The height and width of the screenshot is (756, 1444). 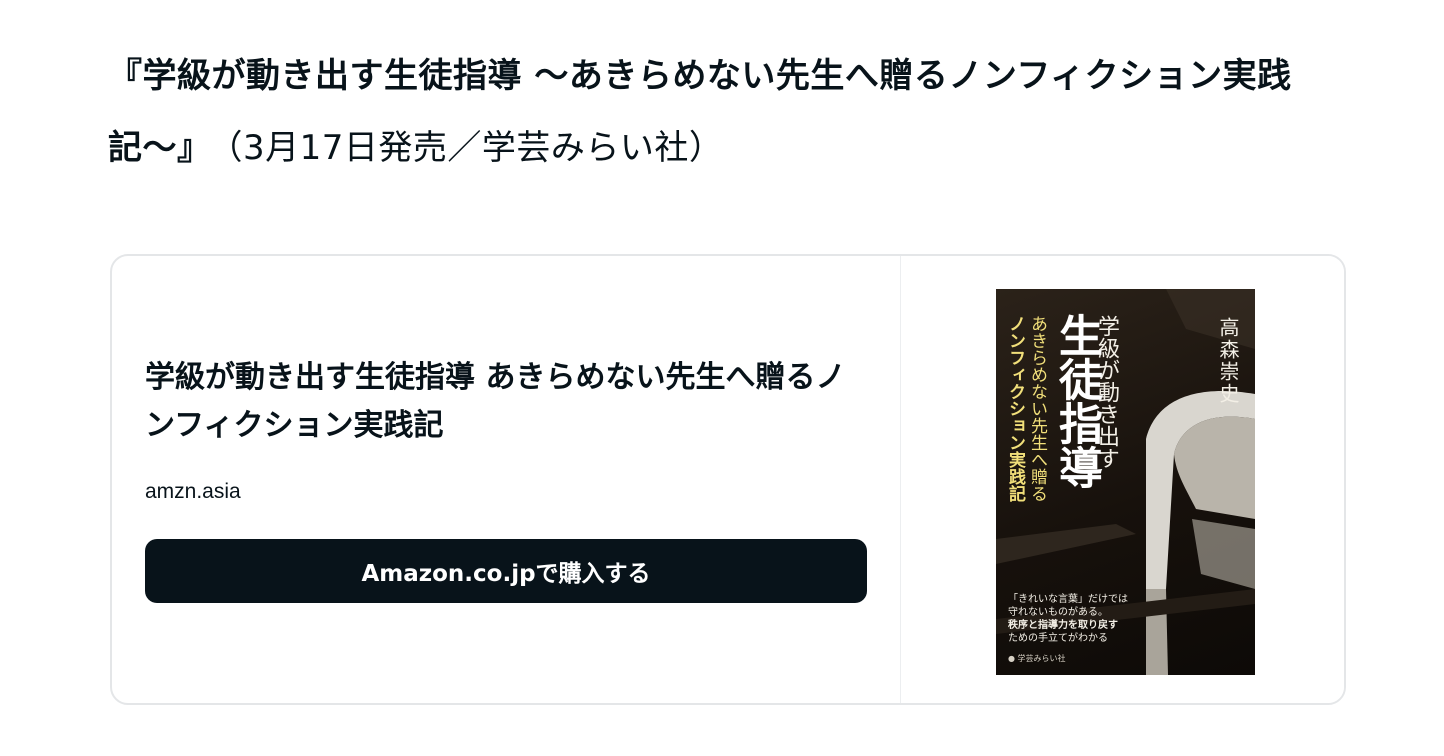 I want to click on cover-blurb-line: 「きれいな言葉」だけでは, so click(x=1068, y=599).